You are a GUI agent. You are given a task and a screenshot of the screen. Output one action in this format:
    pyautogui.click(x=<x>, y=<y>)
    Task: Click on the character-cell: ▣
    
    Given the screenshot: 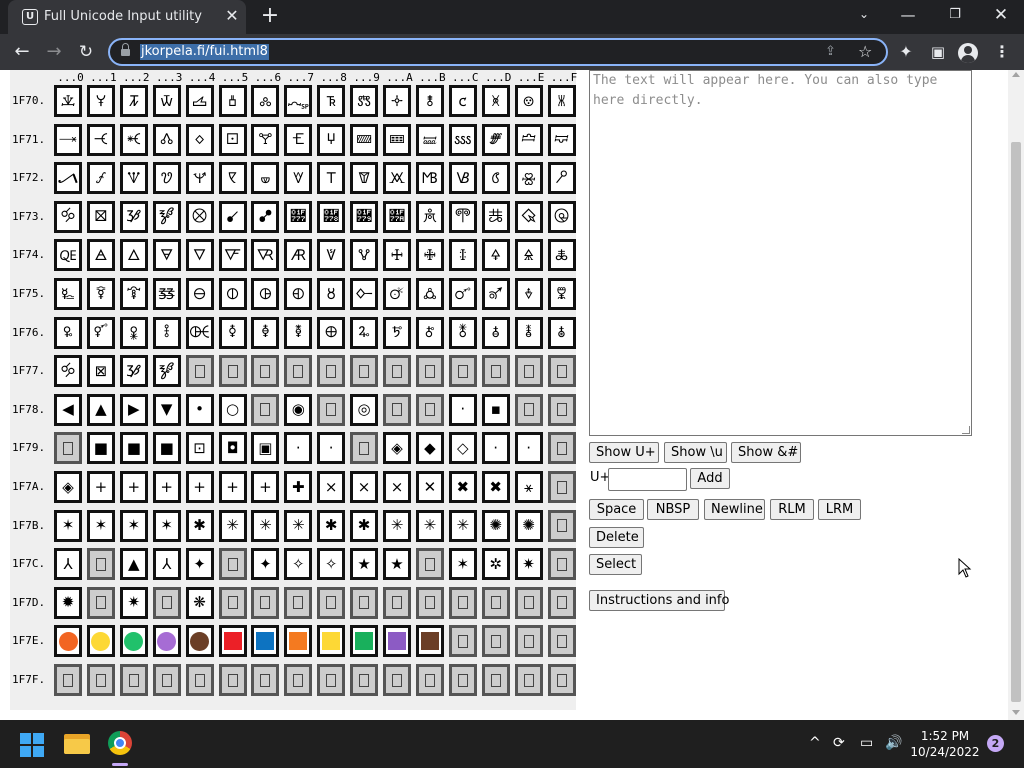 What is the action you would take?
    pyautogui.click(x=265, y=448)
    